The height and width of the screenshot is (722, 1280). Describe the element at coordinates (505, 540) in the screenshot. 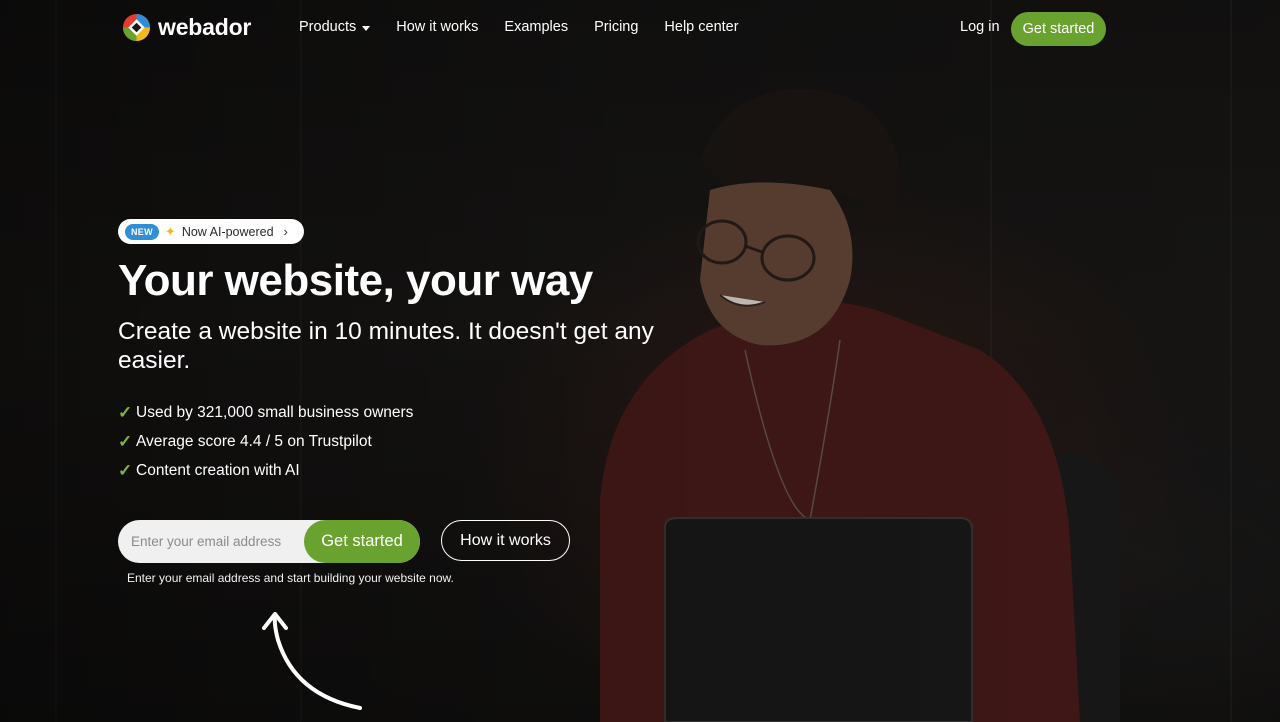

I see `how-it-works-button: How it works` at that location.